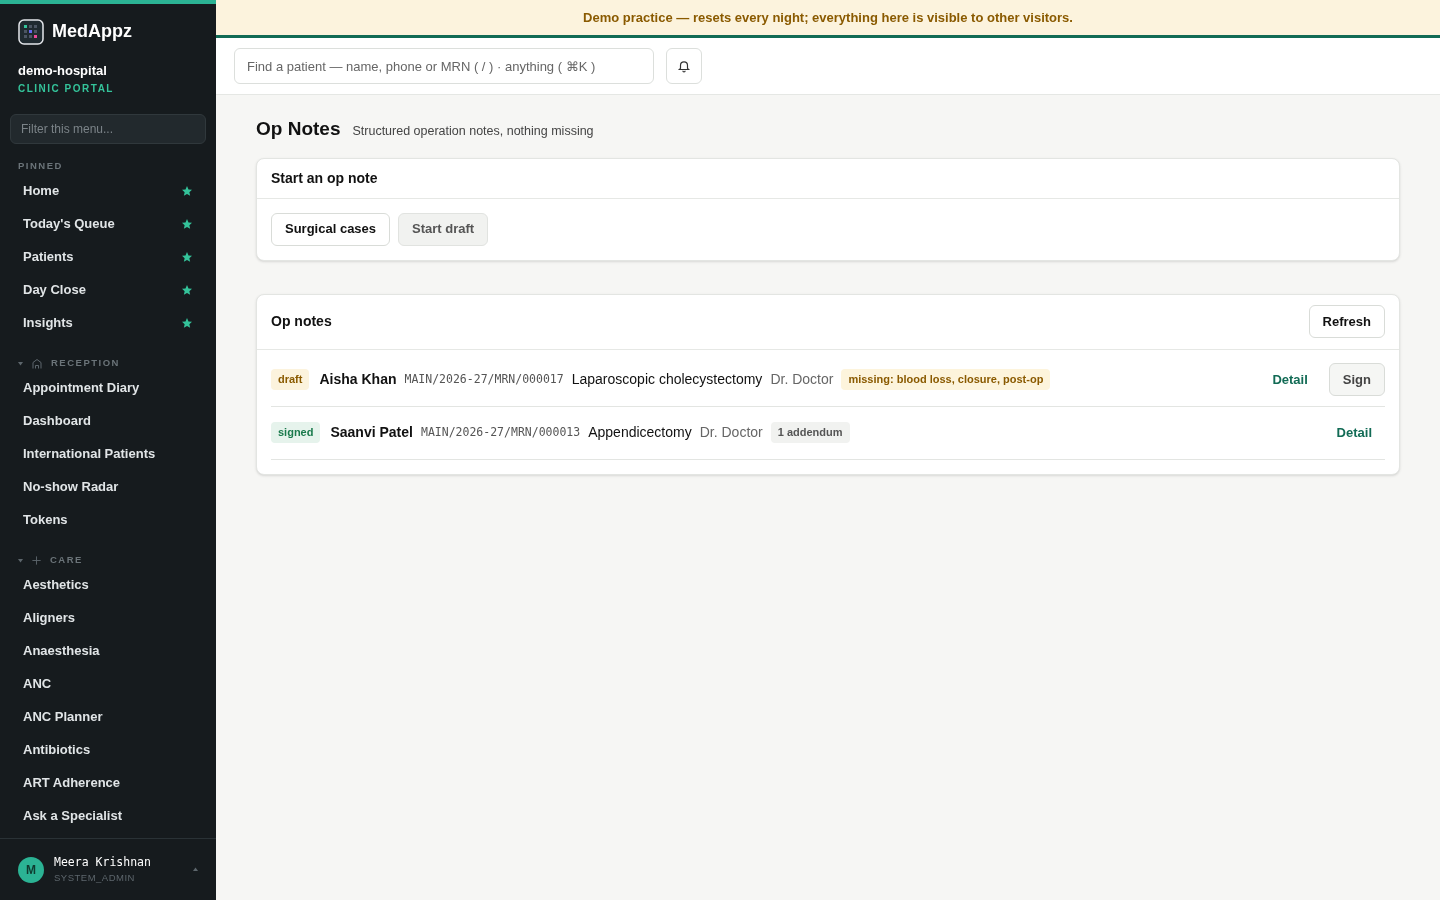  What do you see at coordinates (62, 71) in the screenshot?
I see `org-name: demo-hospital` at bounding box center [62, 71].